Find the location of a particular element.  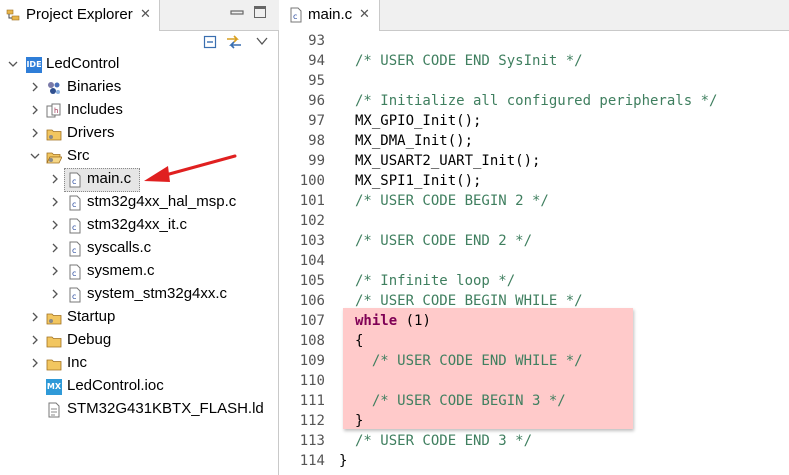

line-number: 103 is located at coordinates (312, 241).